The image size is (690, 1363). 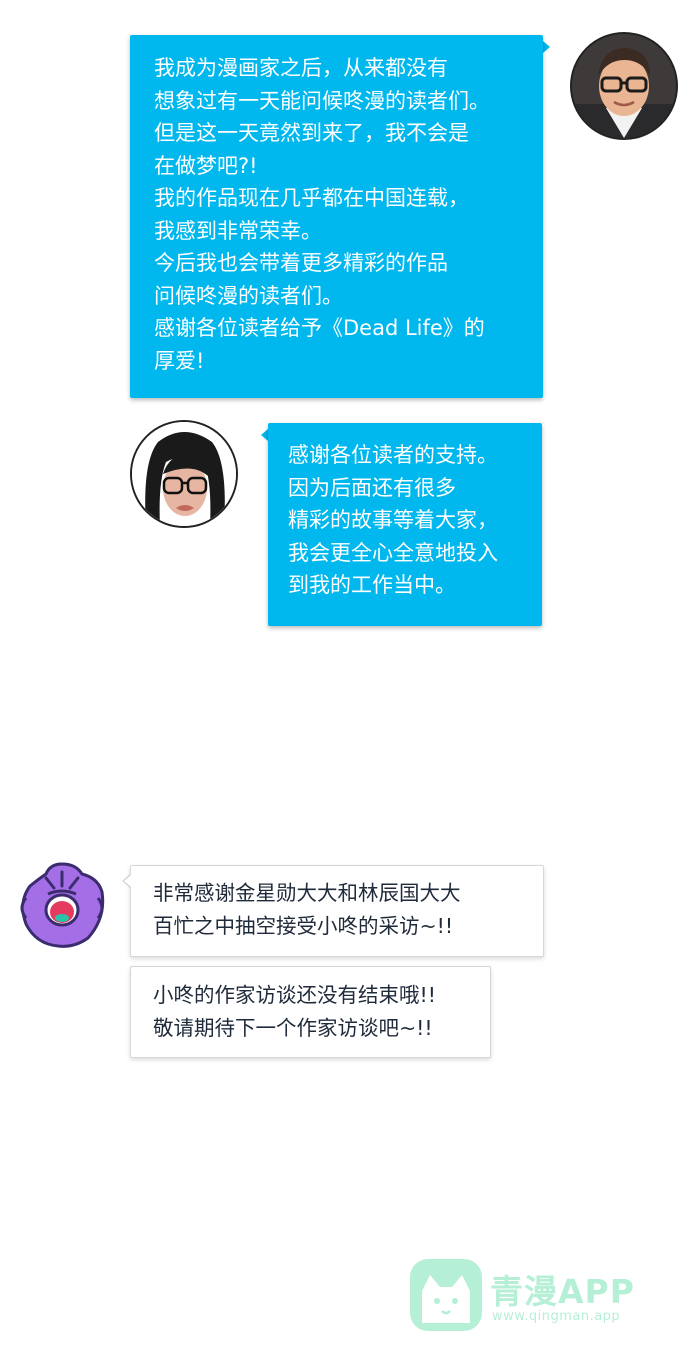 What do you see at coordinates (446, 1295) in the screenshot?
I see `cat-logo-icon` at bounding box center [446, 1295].